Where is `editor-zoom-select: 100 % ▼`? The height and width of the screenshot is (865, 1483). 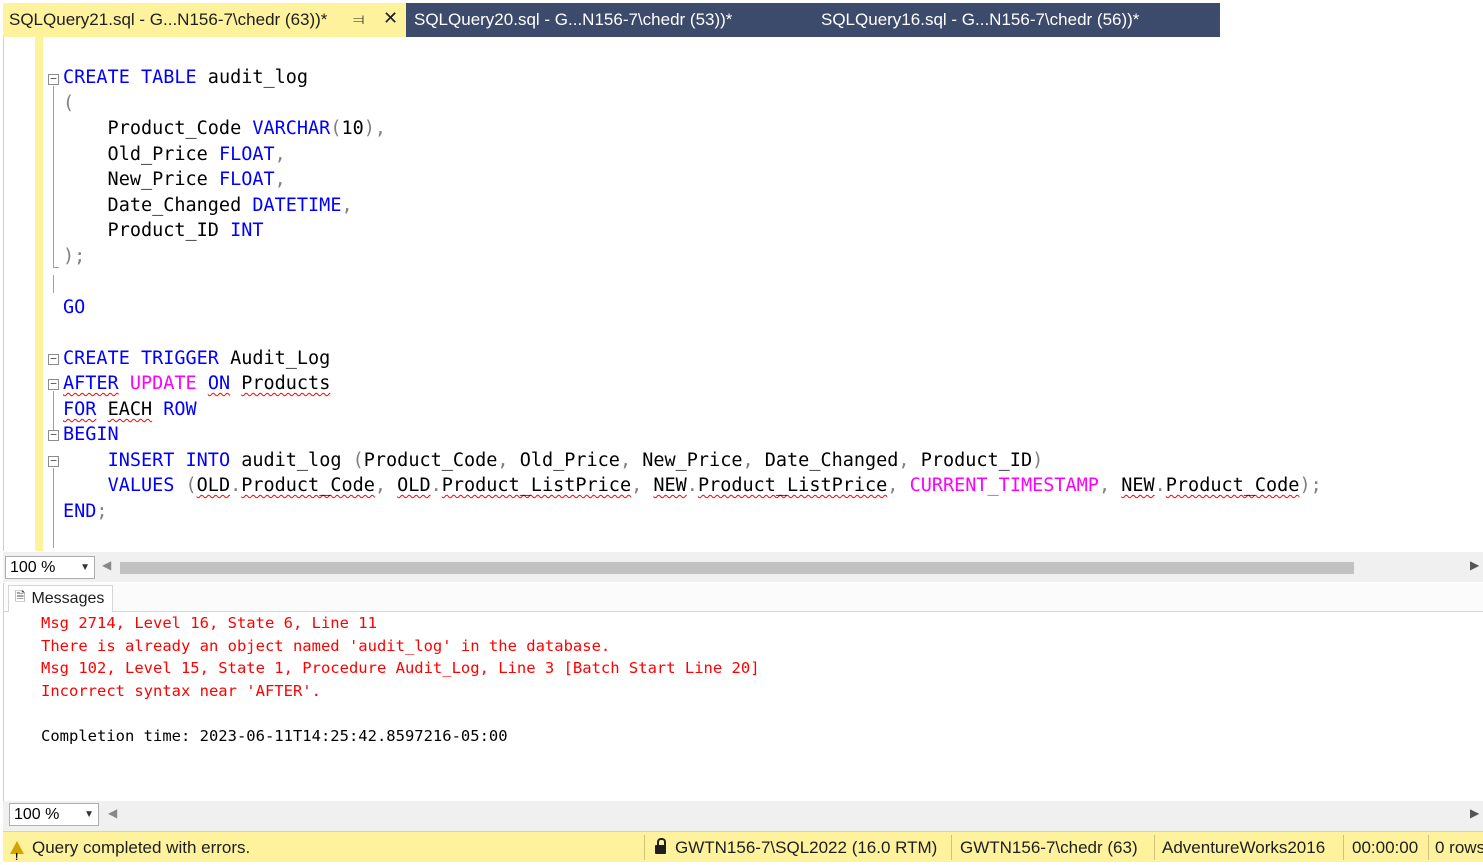 editor-zoom-select: 100 % ▼ is located at coordinates (50, 567).